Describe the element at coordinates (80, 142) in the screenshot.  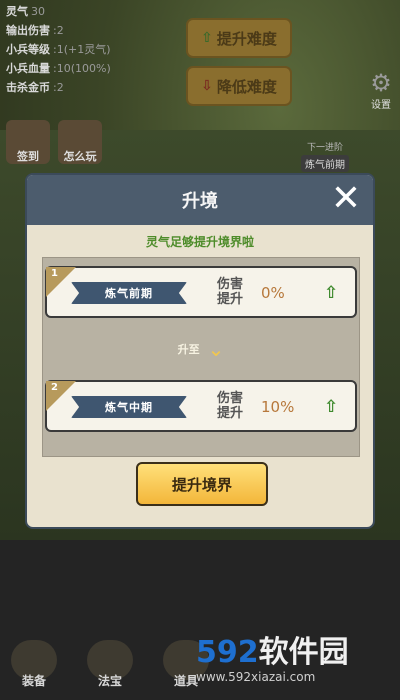
I see `howto-button: 怎么玩` at that location.